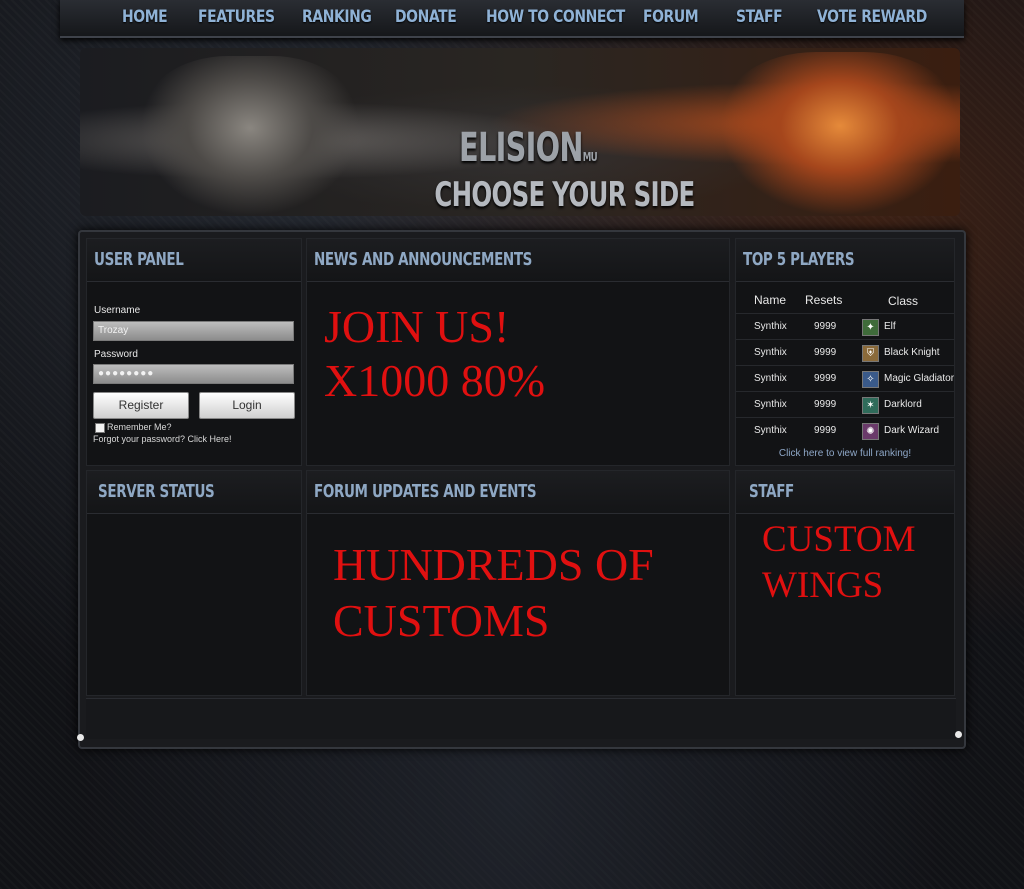 This screenshot has width=1024, height=889. What do you see at coordinates (555, 17) in the screenshot?
I see `nav-how-to-connect: HOW TO CONNECT` at bounding box center [555, 17].